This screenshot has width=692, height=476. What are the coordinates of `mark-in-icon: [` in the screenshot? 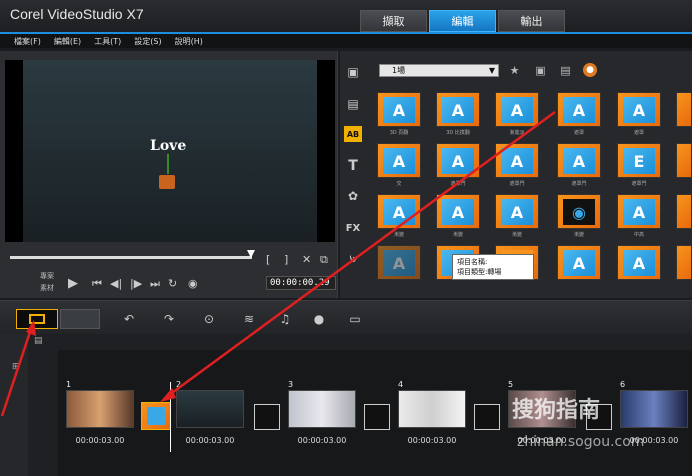 It's located at (268, 259).